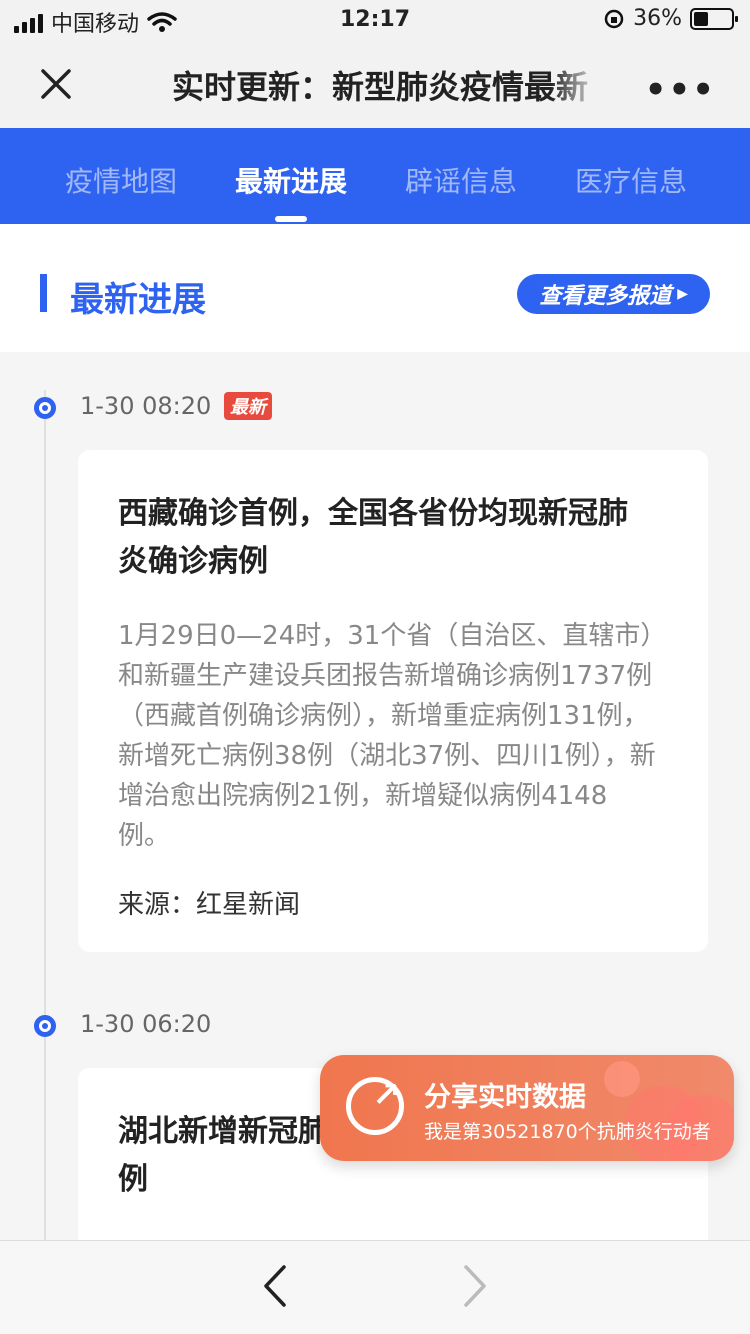 This screenshot has width=750, height=1334. What do you see at coordinates (669, 1108) in the screenshot?
I see `hearts-decoration` at bounding box center [669, 1108].